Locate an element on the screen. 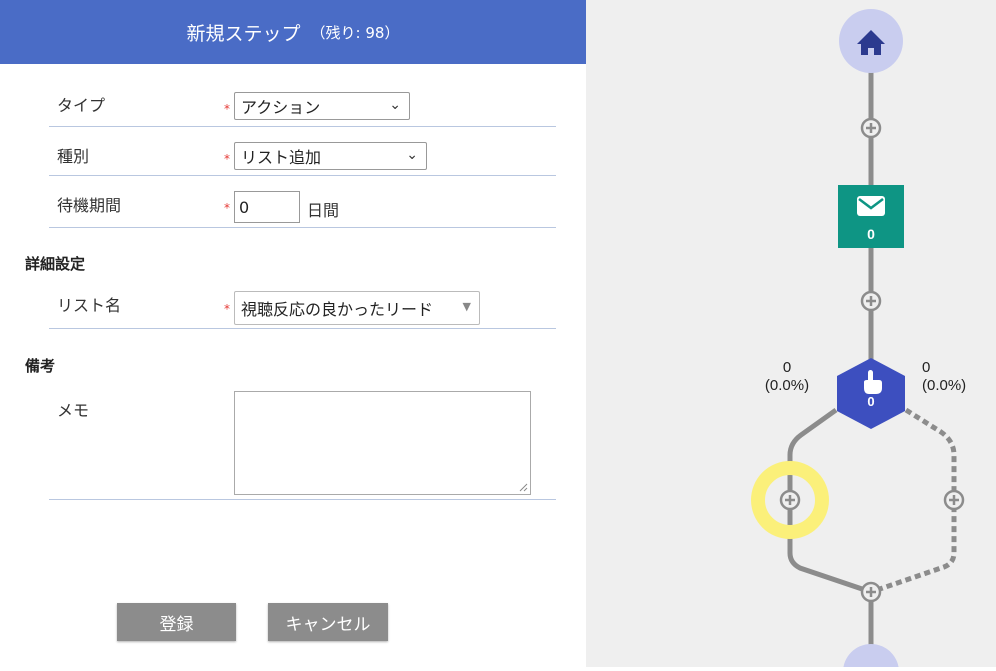  home-node is located at coordinates (871, 41).